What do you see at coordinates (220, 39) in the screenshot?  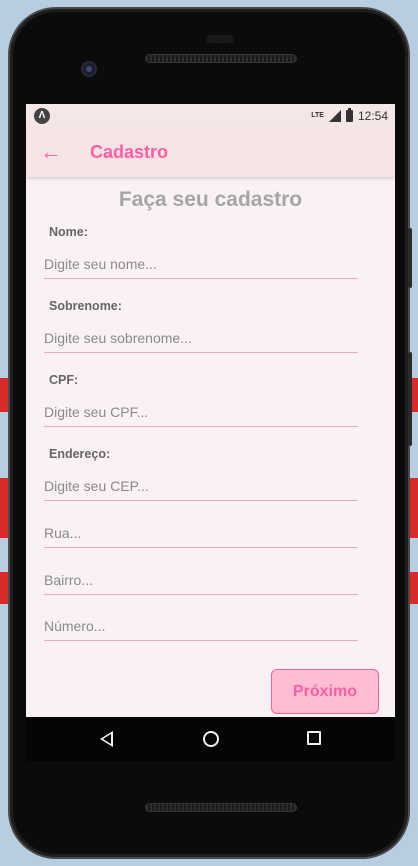 I see `top-sensor` at bounding box center [220, 39].